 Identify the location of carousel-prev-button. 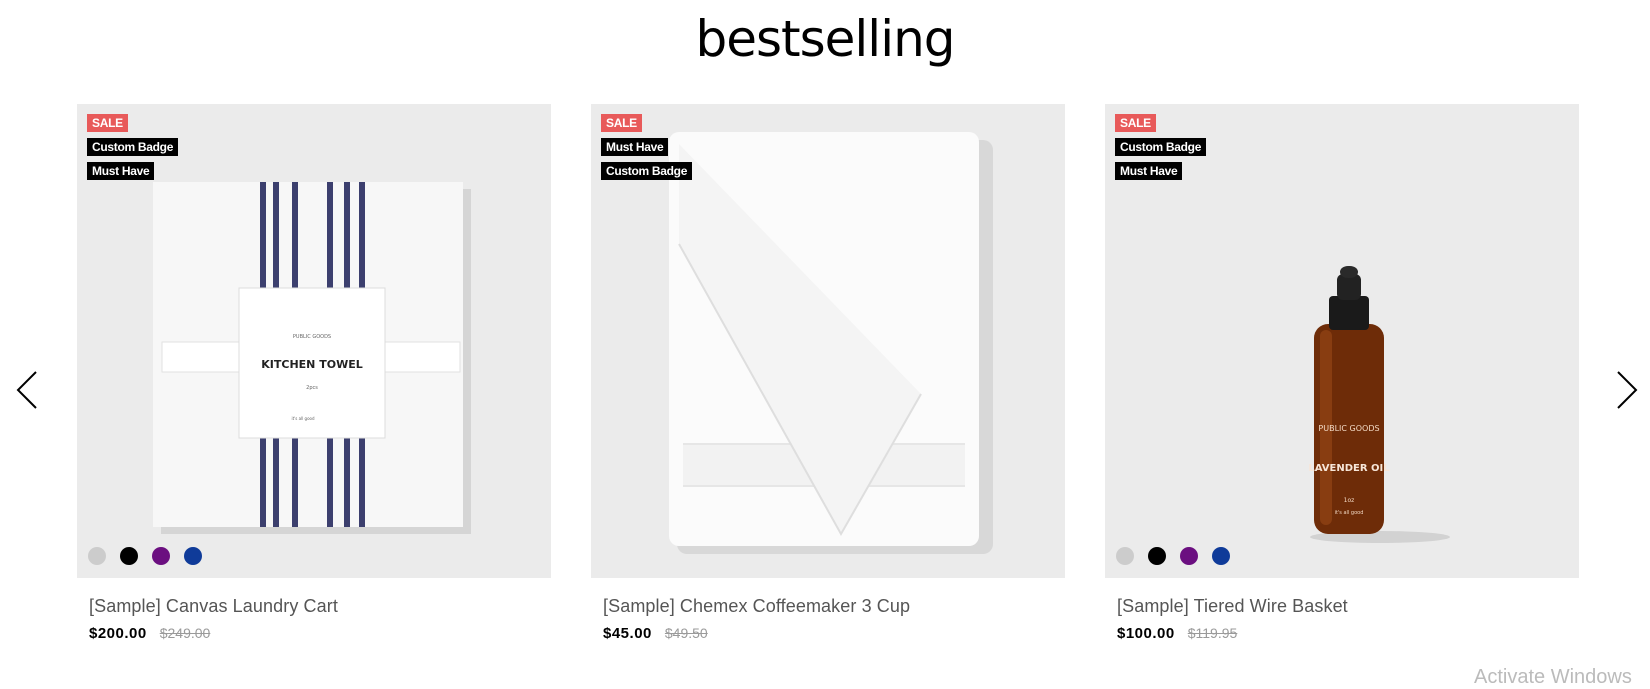
(29, 390).